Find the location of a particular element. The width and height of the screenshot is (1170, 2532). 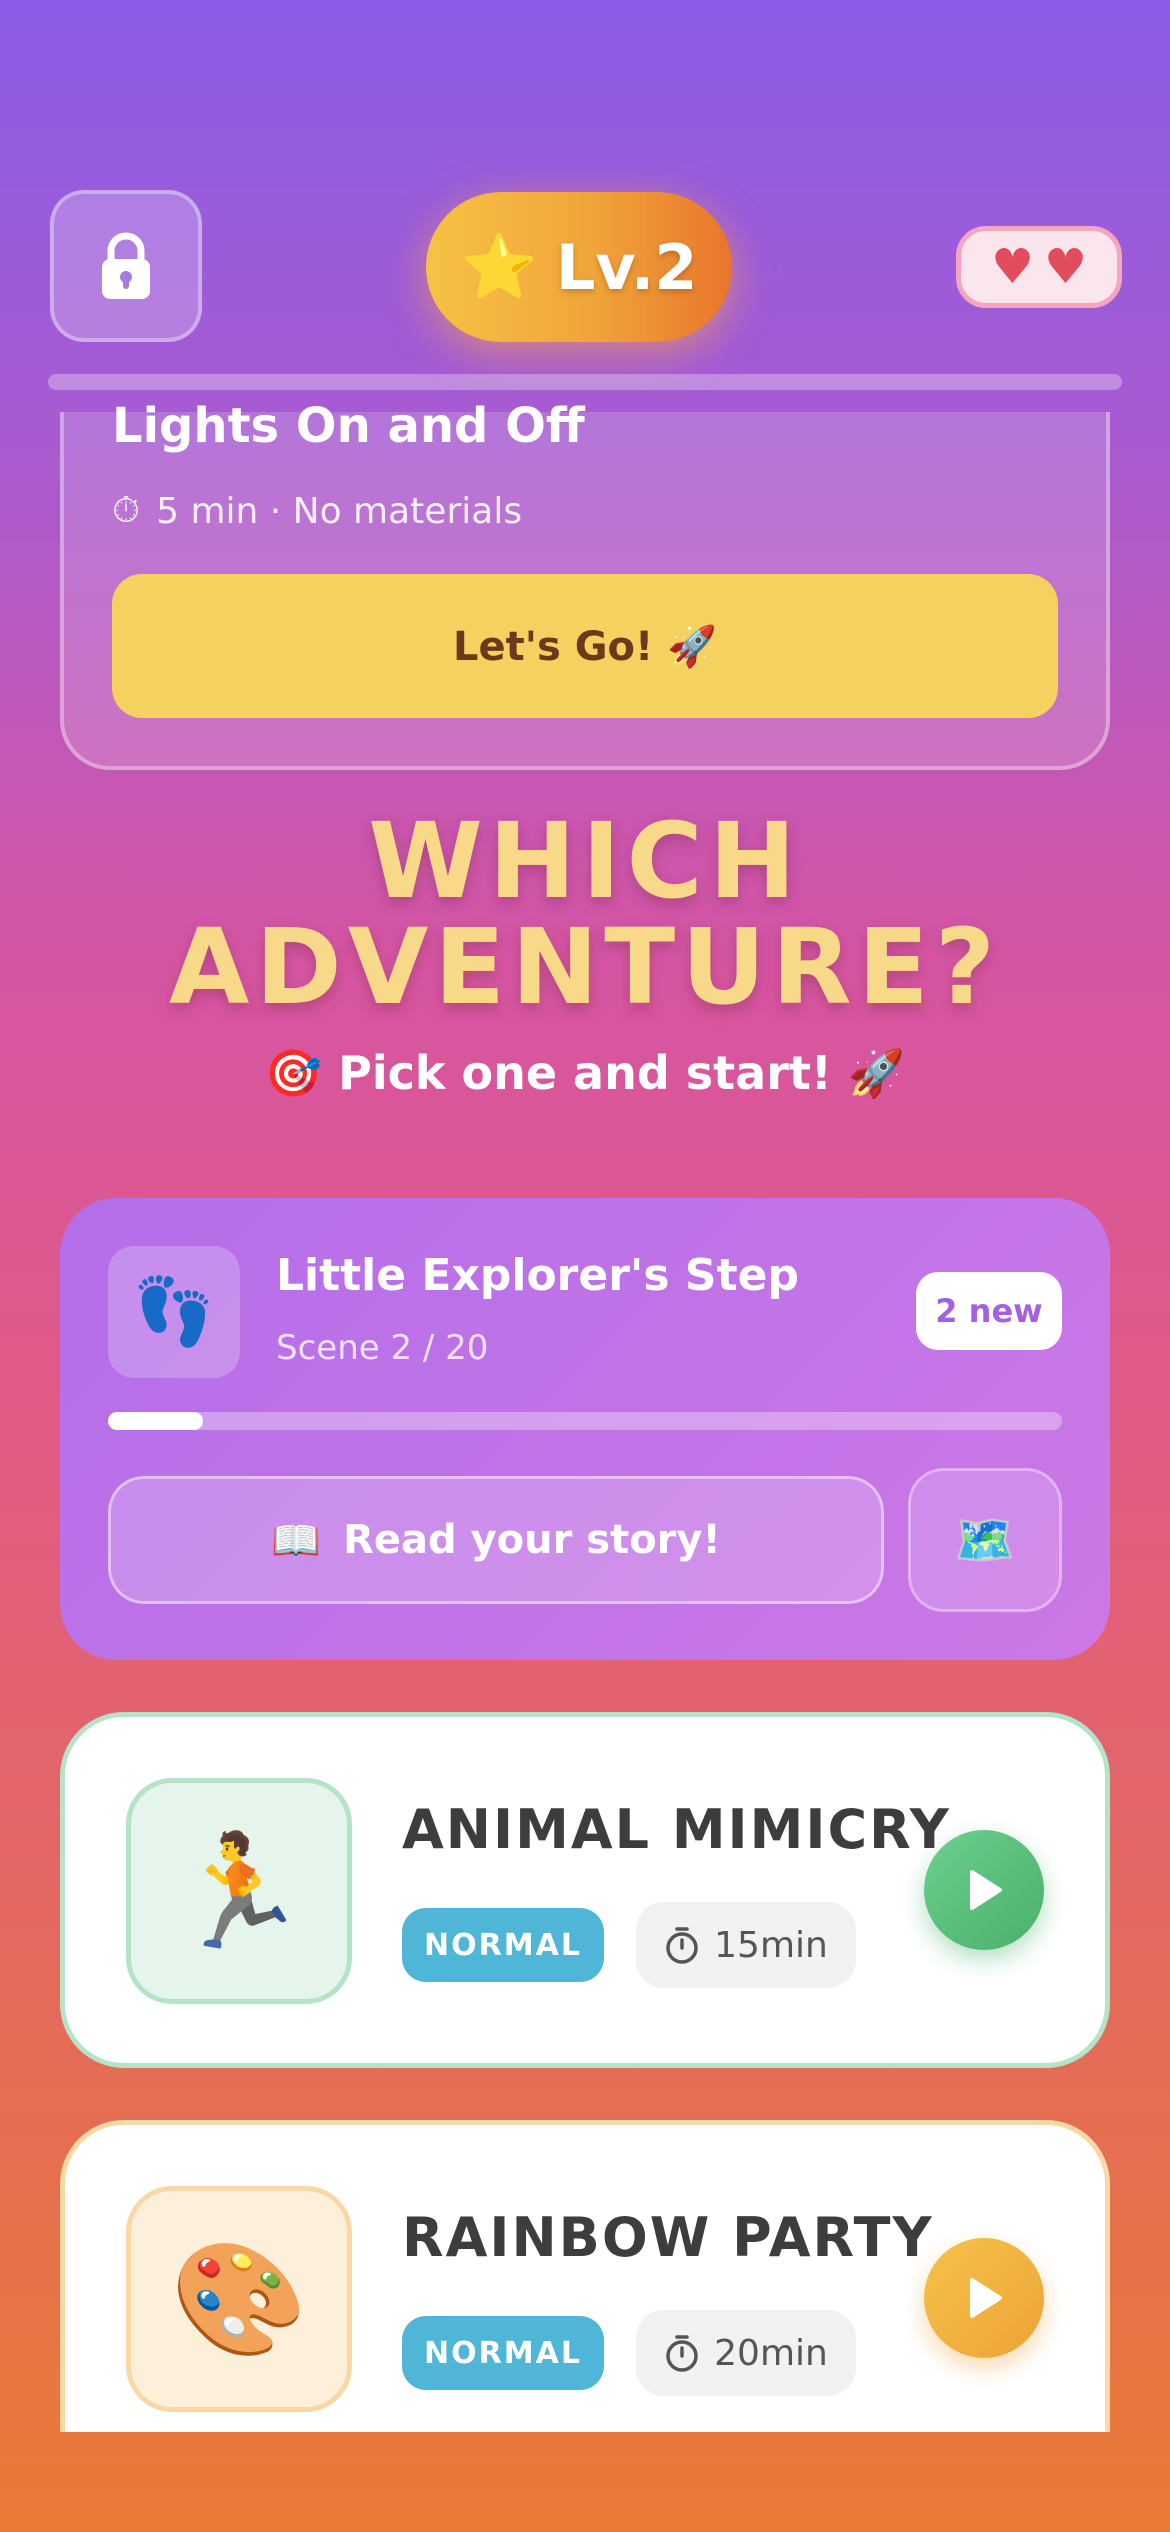

duration-label: 20min is located at coordinates (771, 2353).